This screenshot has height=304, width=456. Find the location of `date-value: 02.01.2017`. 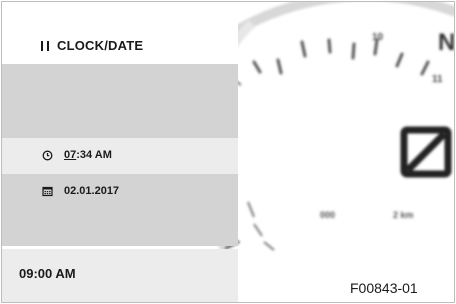

date-value: 02.01.2017 is located at coordinates (92, 191).